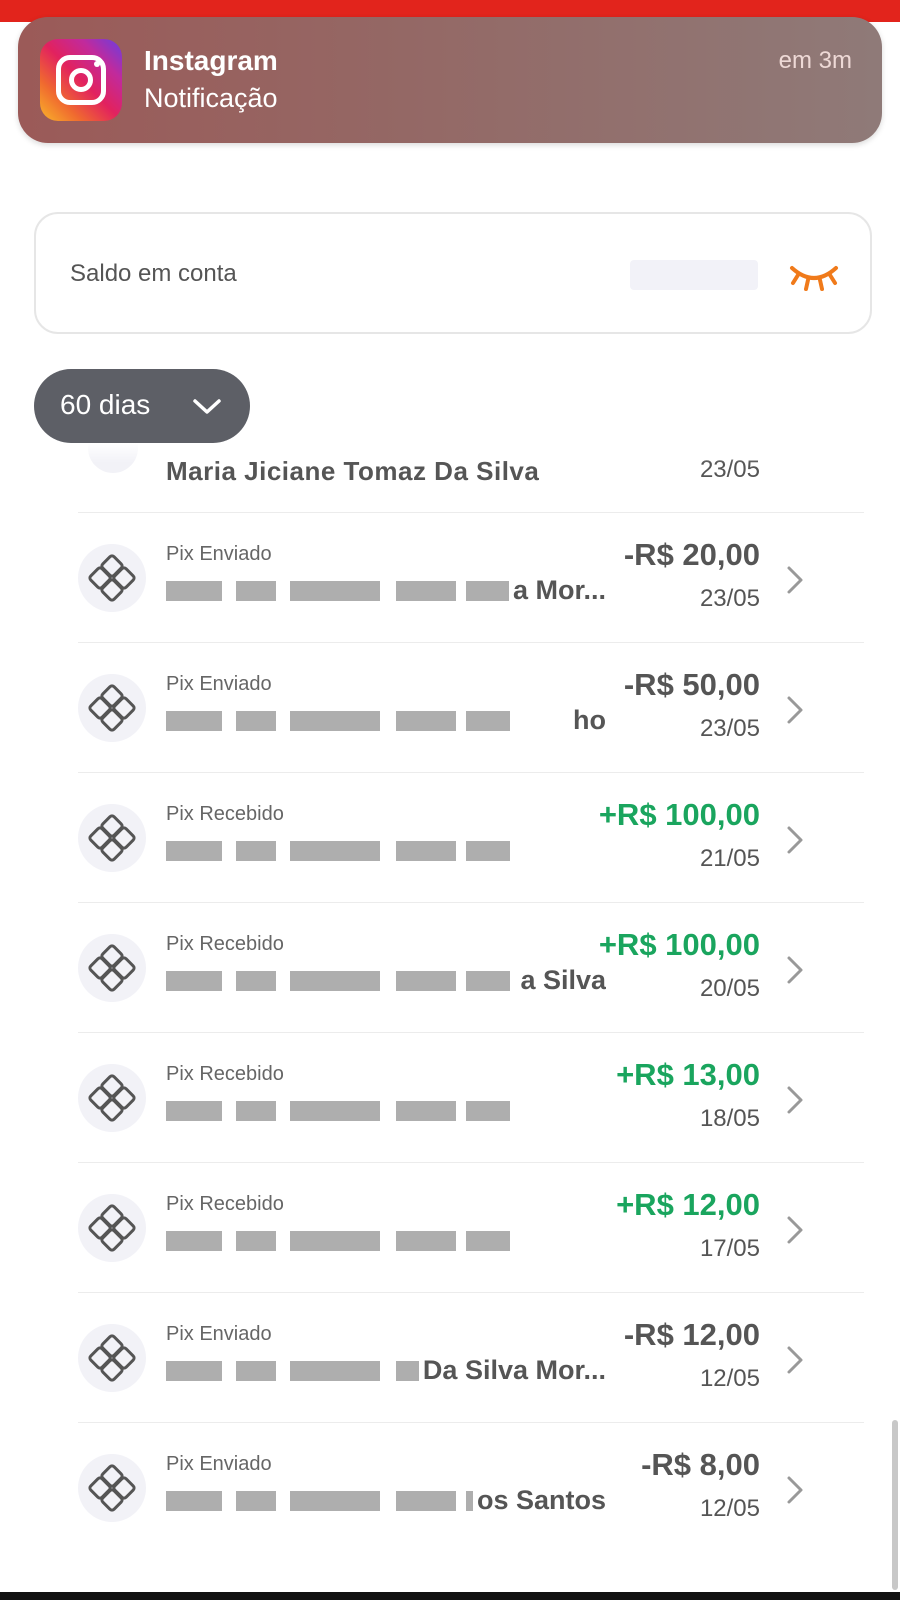  What do you see at coordinates (688, 1074) in the screenshot?
I see `transaction-amount: +R$ 13,00` at bounding box center [688, 1074].